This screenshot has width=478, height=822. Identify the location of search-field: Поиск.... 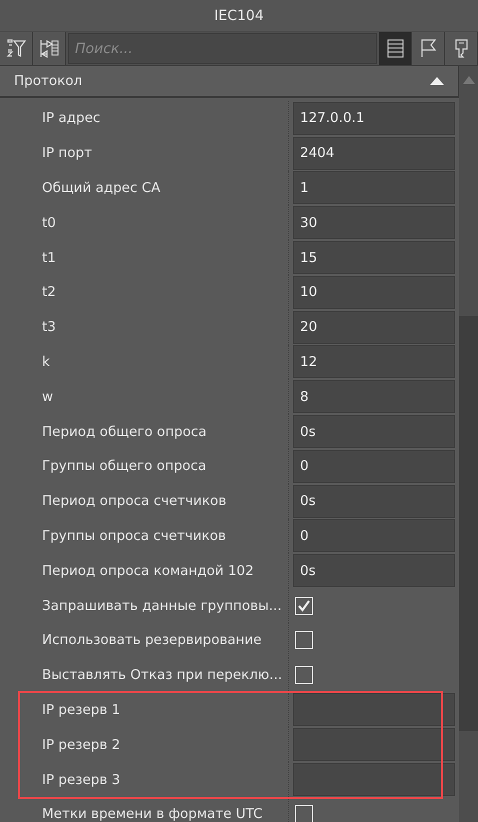
(222, 48).